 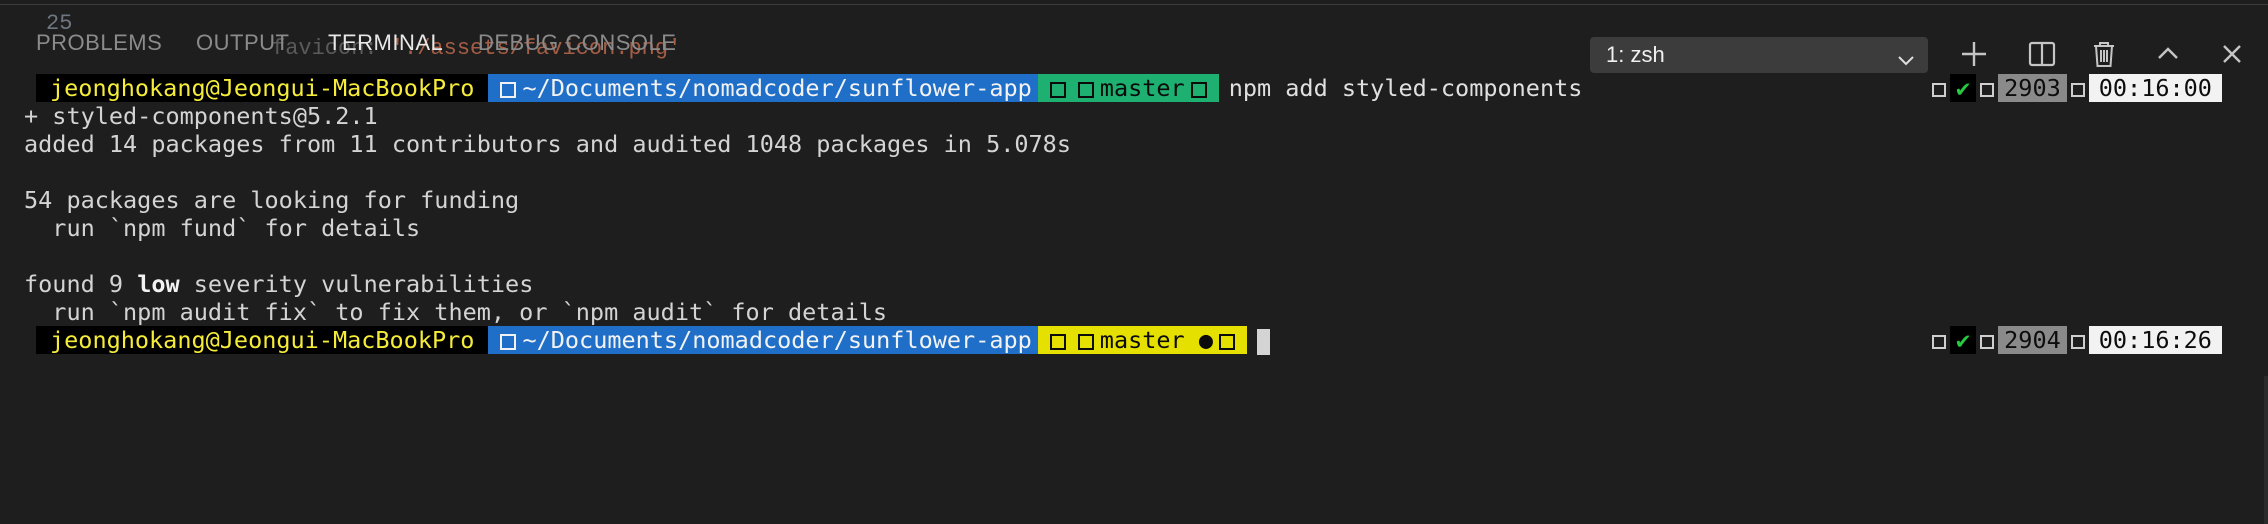 I want to click on tab-output: OUTPUT, so click(x=242, y=50).